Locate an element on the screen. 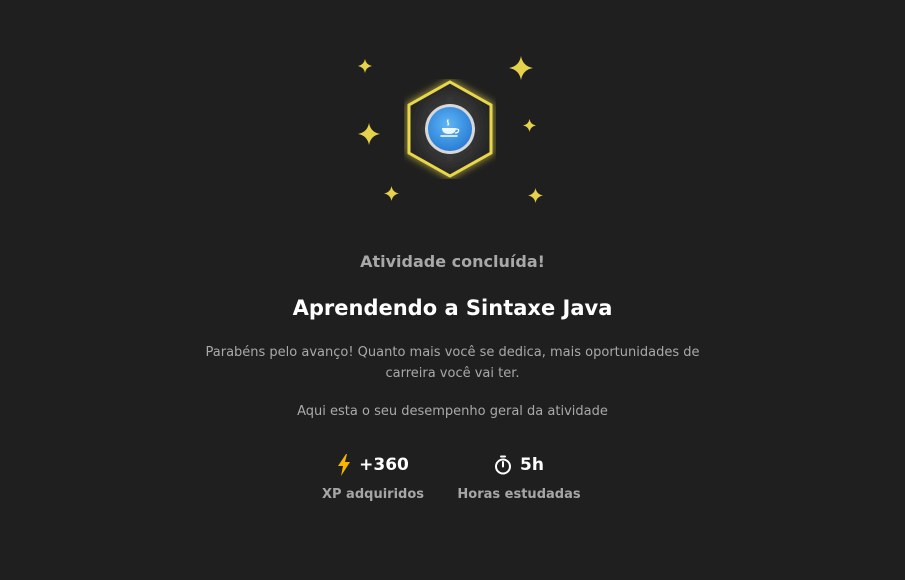  stopwatch-icon is located at coordinates (503, 465).